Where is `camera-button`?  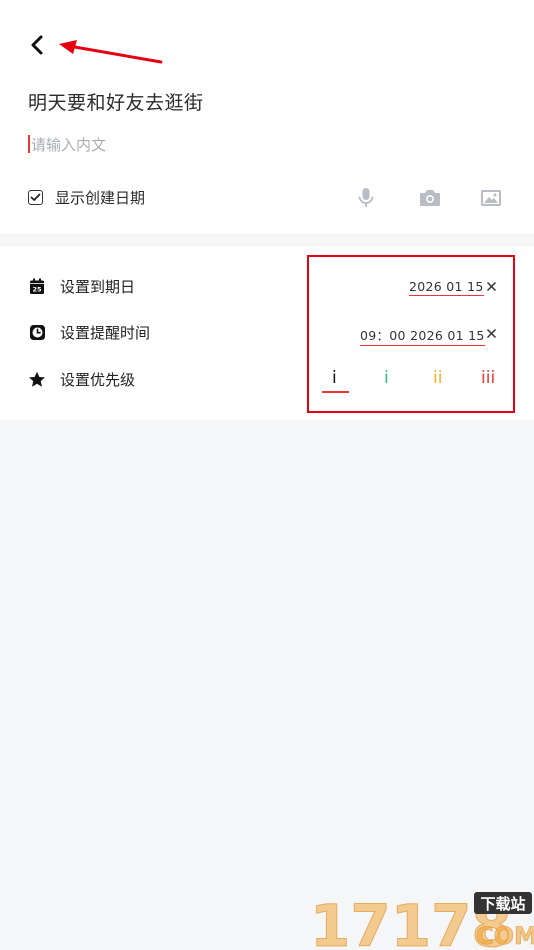
camera-button is located at coordinates (430, 198).